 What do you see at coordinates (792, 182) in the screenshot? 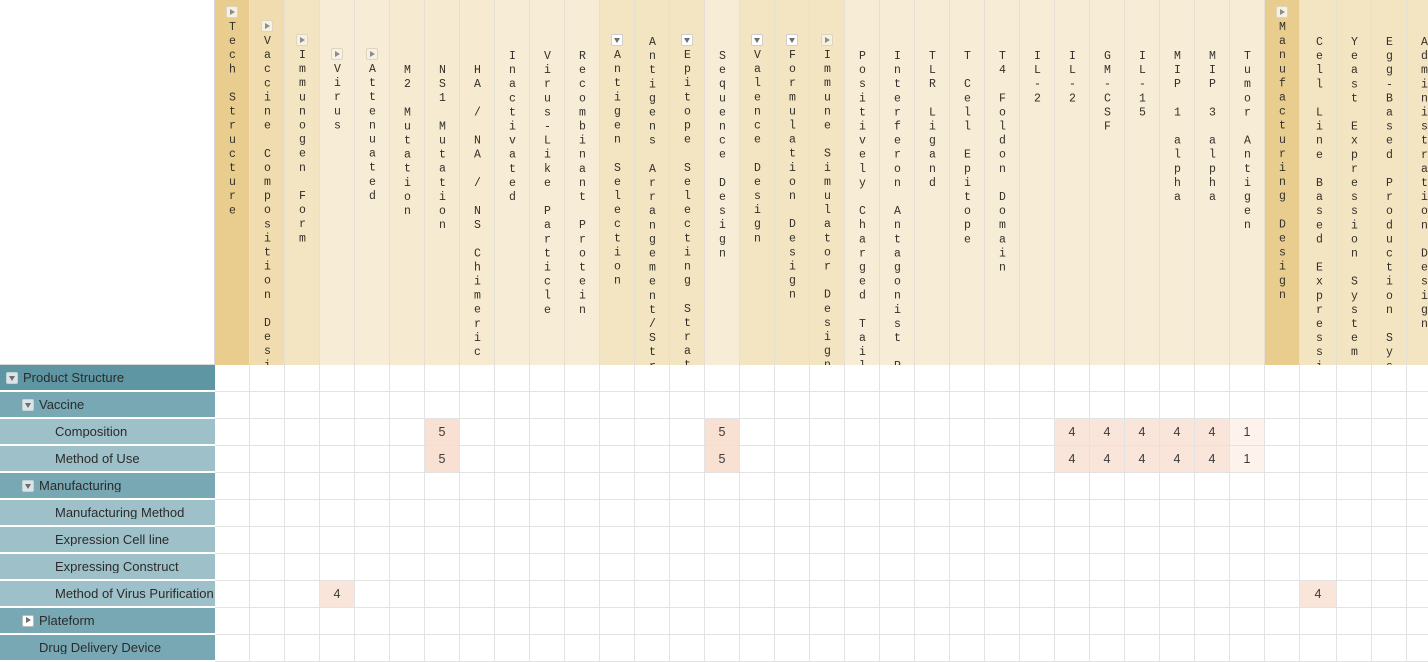
I see `column-header: Formulation Design` at bounding box center [792, 182].